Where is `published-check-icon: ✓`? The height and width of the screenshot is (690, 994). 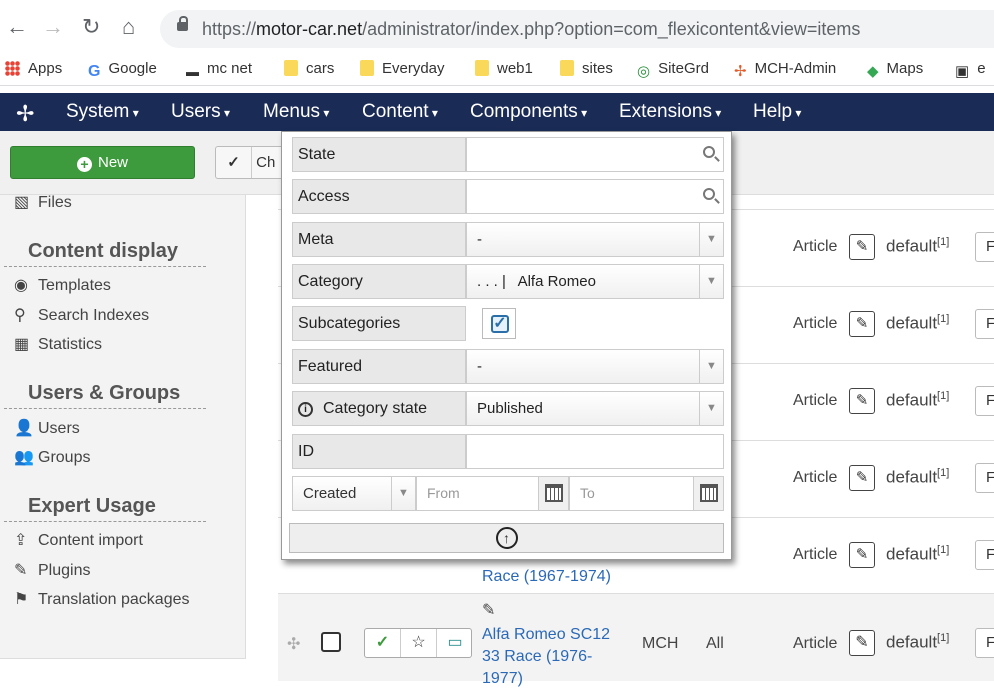 published-check-icon: ✓ is located at coordinates (383, 643).